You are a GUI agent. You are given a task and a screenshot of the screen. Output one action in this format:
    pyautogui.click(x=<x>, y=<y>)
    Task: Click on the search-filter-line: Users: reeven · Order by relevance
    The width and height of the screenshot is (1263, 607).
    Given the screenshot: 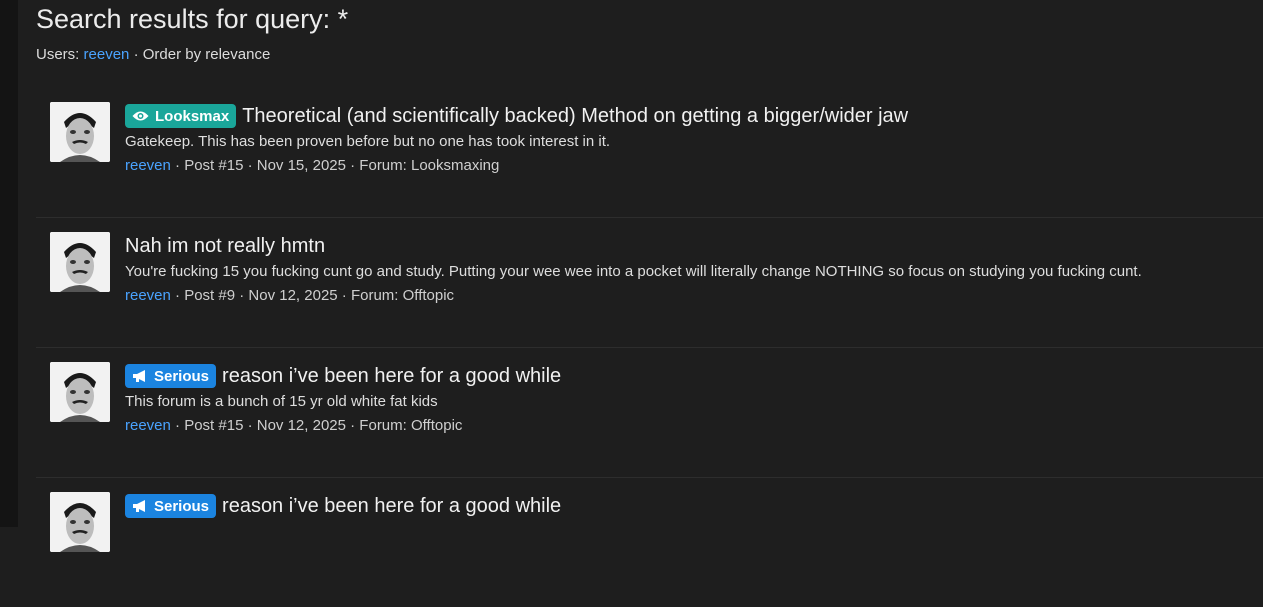 What is the action you would take?
    pyautogui.click(x=153, y=54)
    